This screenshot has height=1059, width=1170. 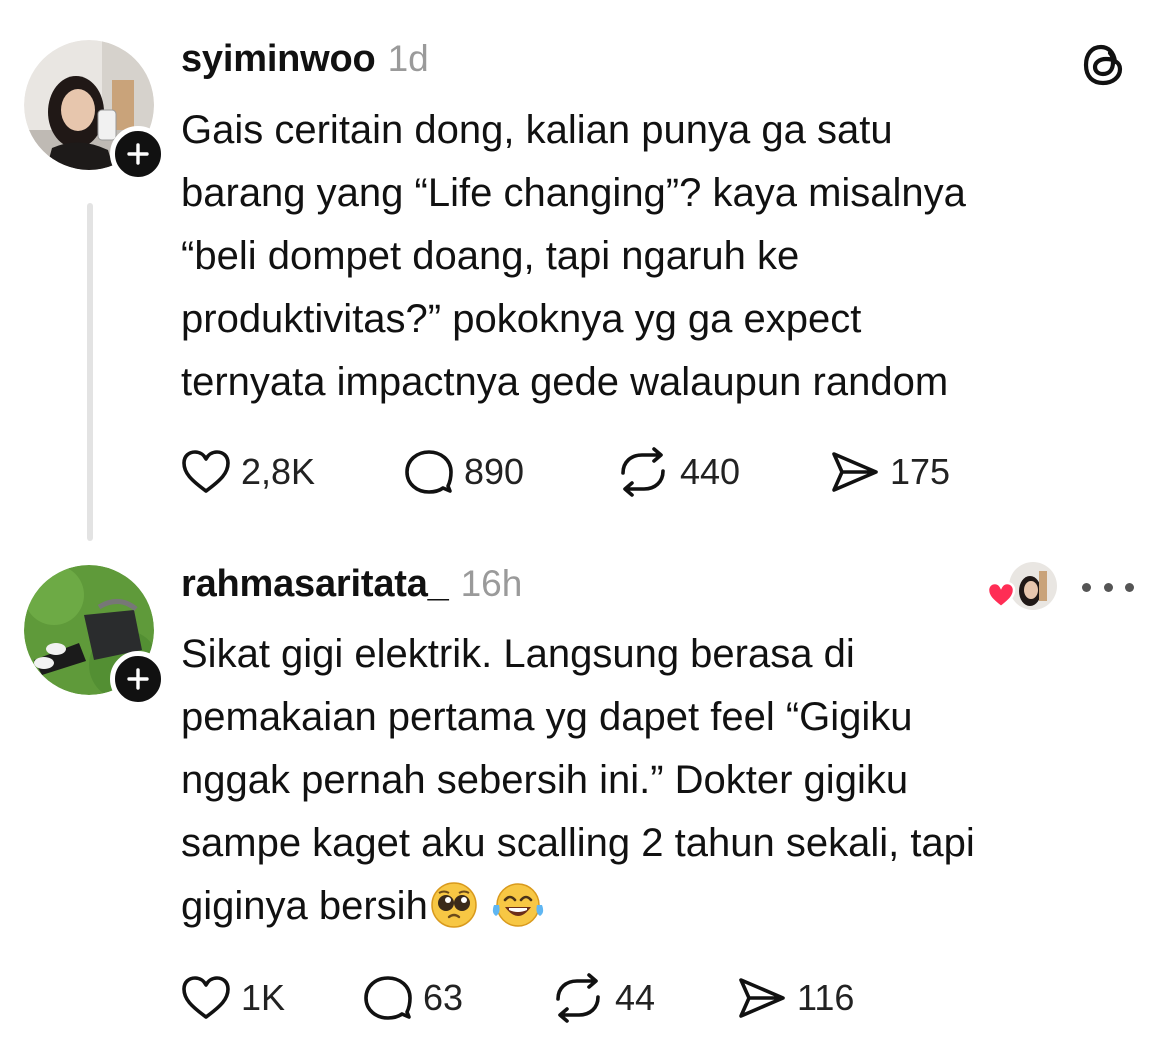 I want to click on timestamp: 1d, so click(x=408, y=58).